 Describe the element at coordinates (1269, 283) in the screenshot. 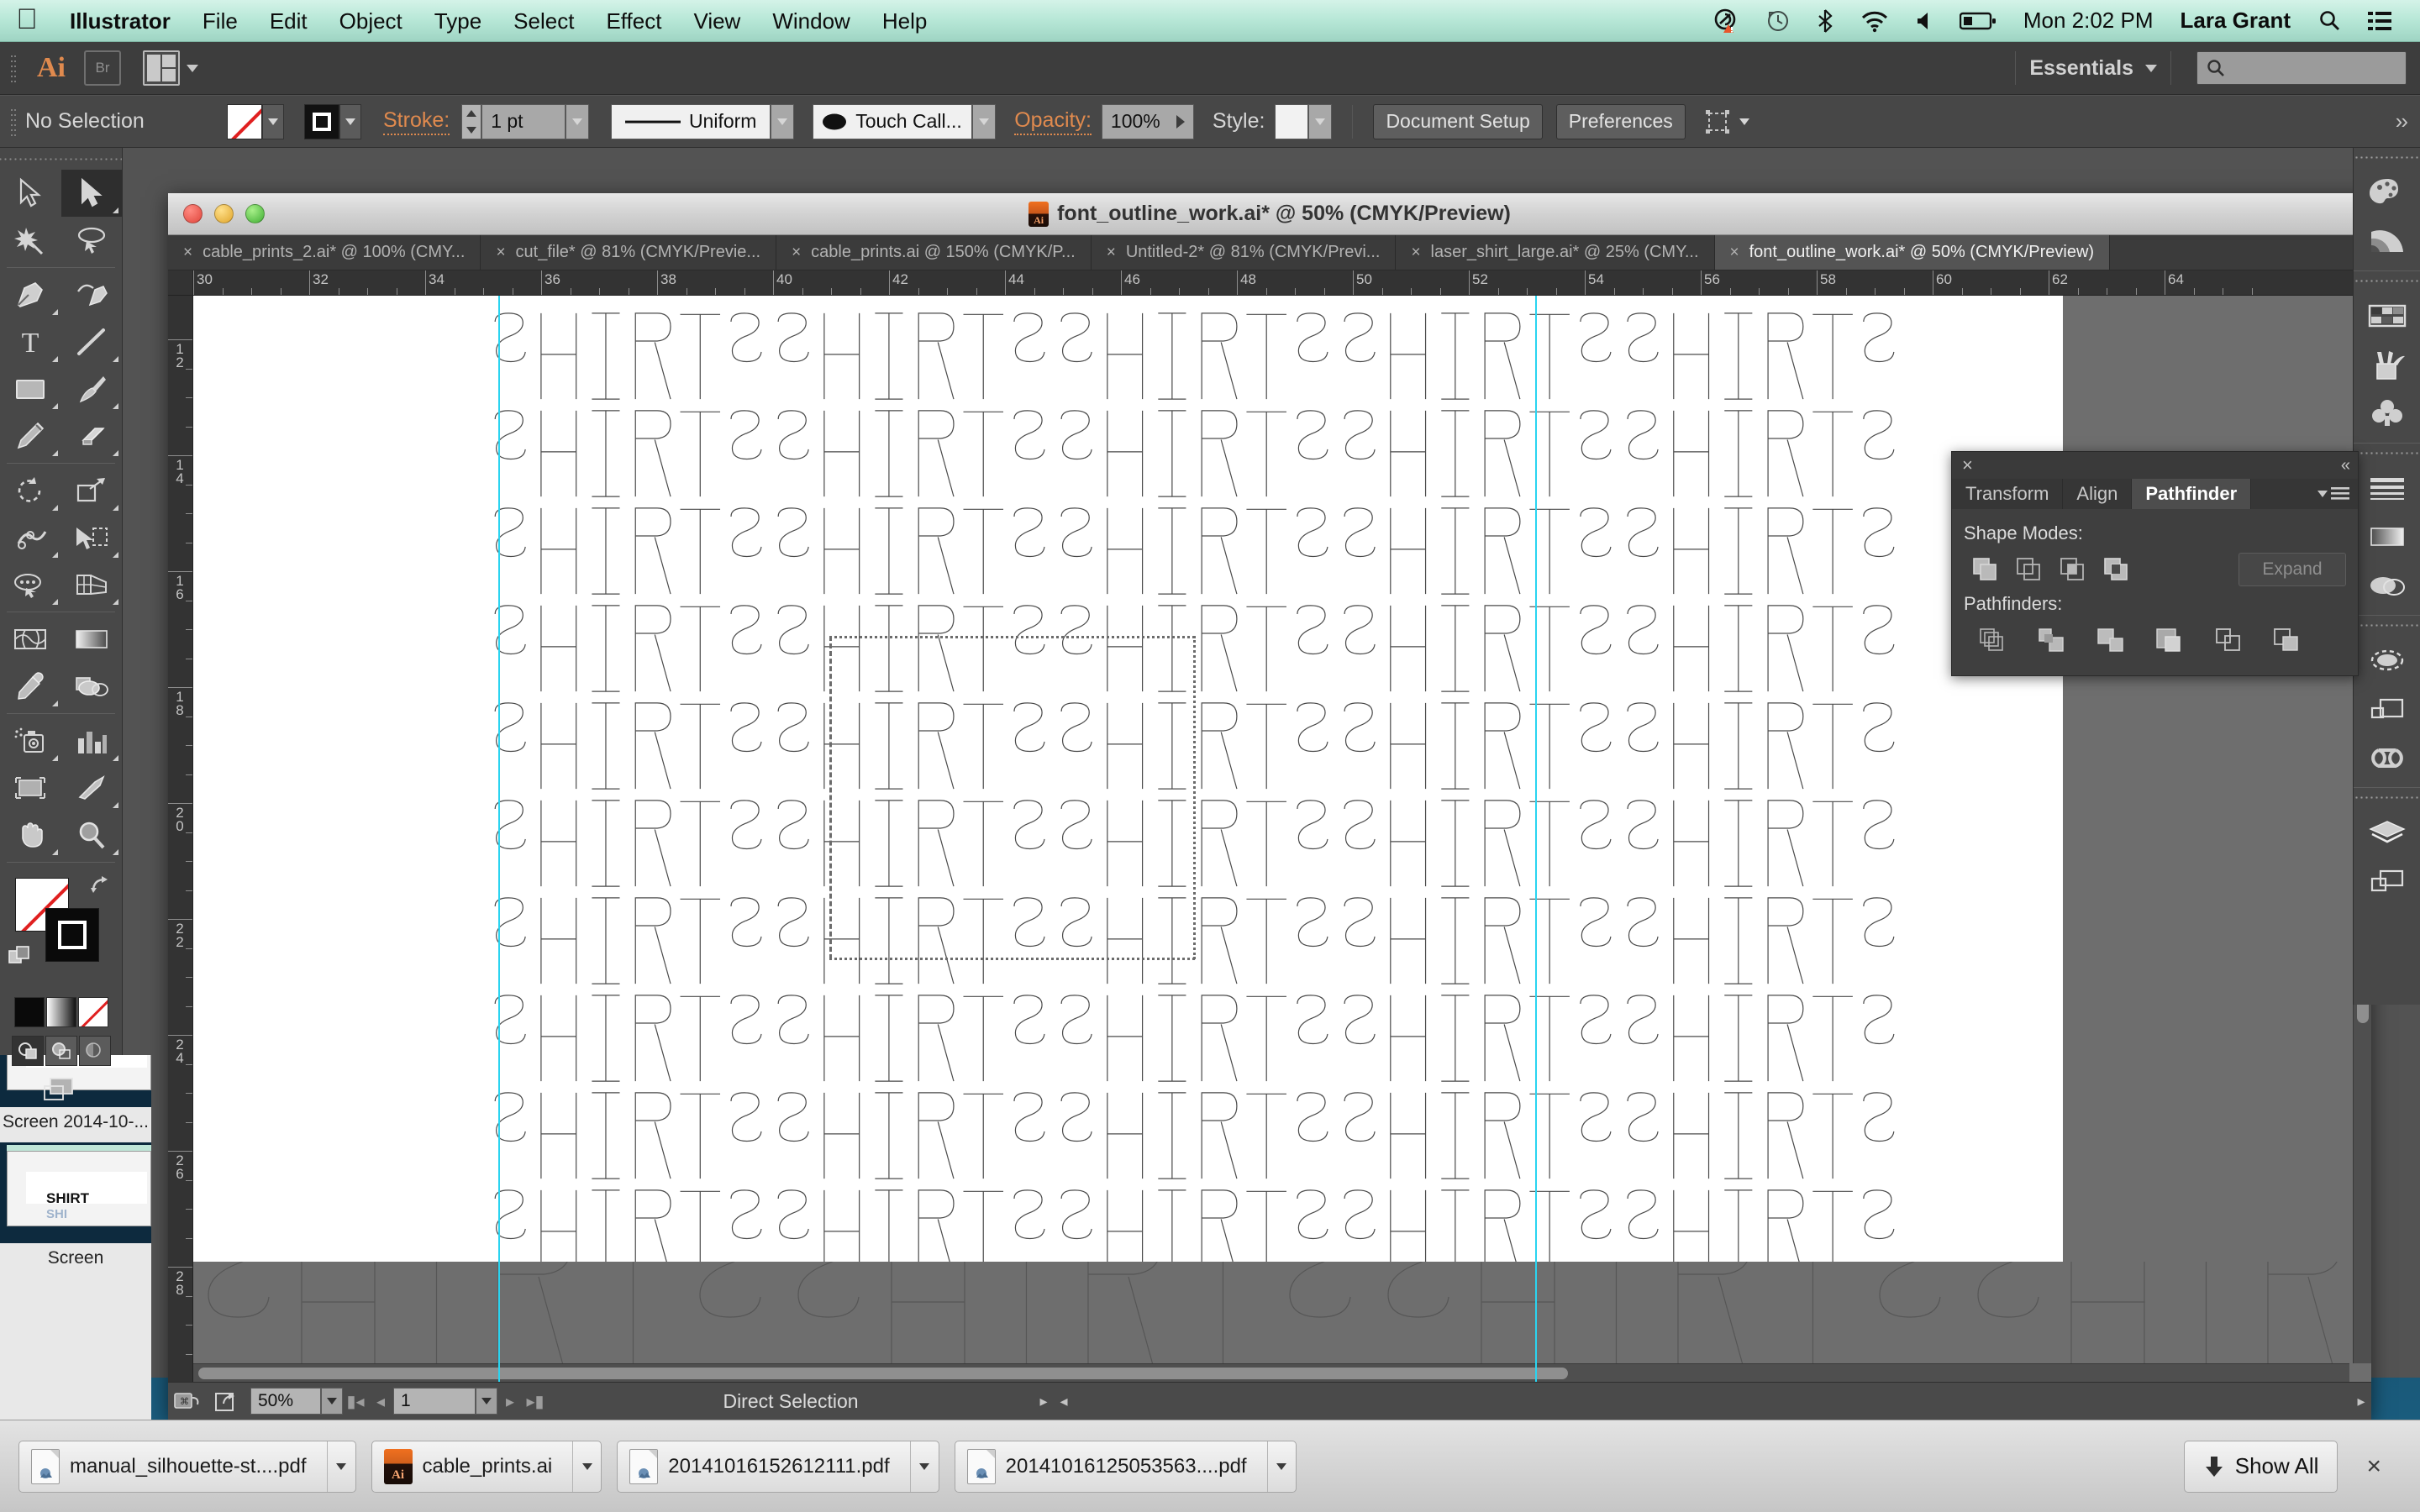

I see `horizontal-ruler: 30 32 34 36 38 40 42 44 46 48 50 52 54 56 58 60 62 64` at that location.